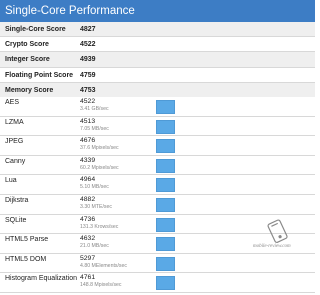 The image size is (320, 295). I want to click on test-name: Histogram Equalization, so click(41, 279).